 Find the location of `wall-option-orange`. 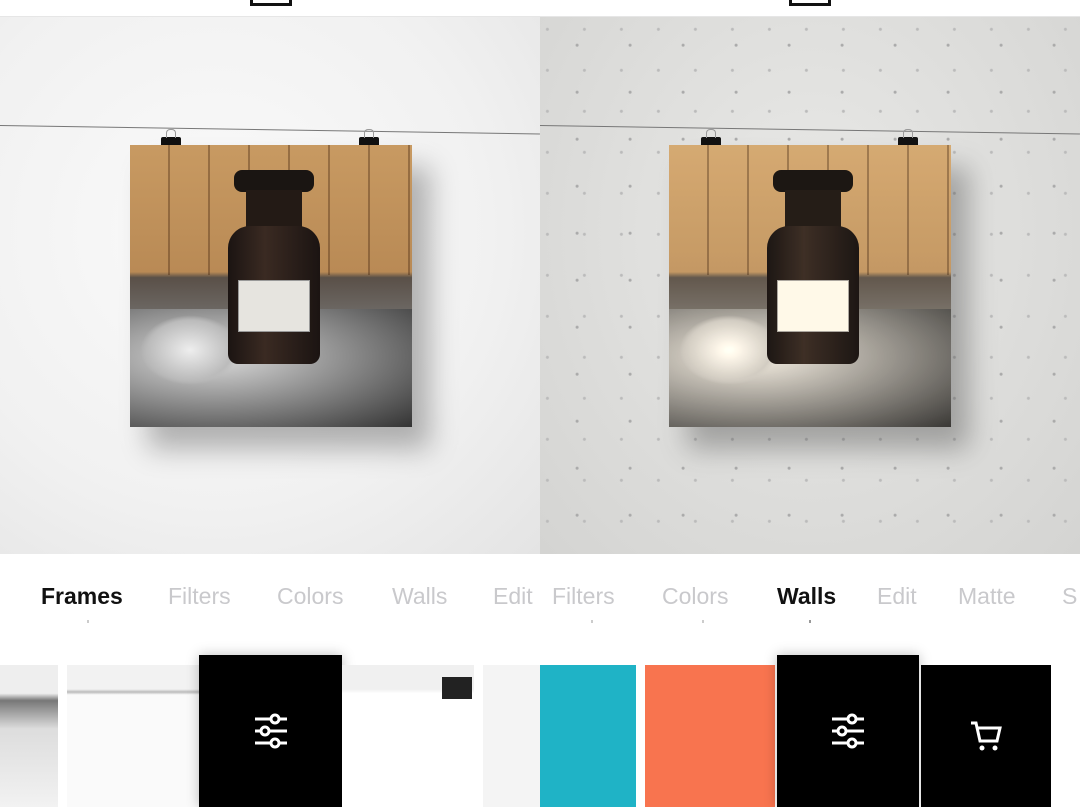

wall-option-orange is located at coordinates (710, 736).